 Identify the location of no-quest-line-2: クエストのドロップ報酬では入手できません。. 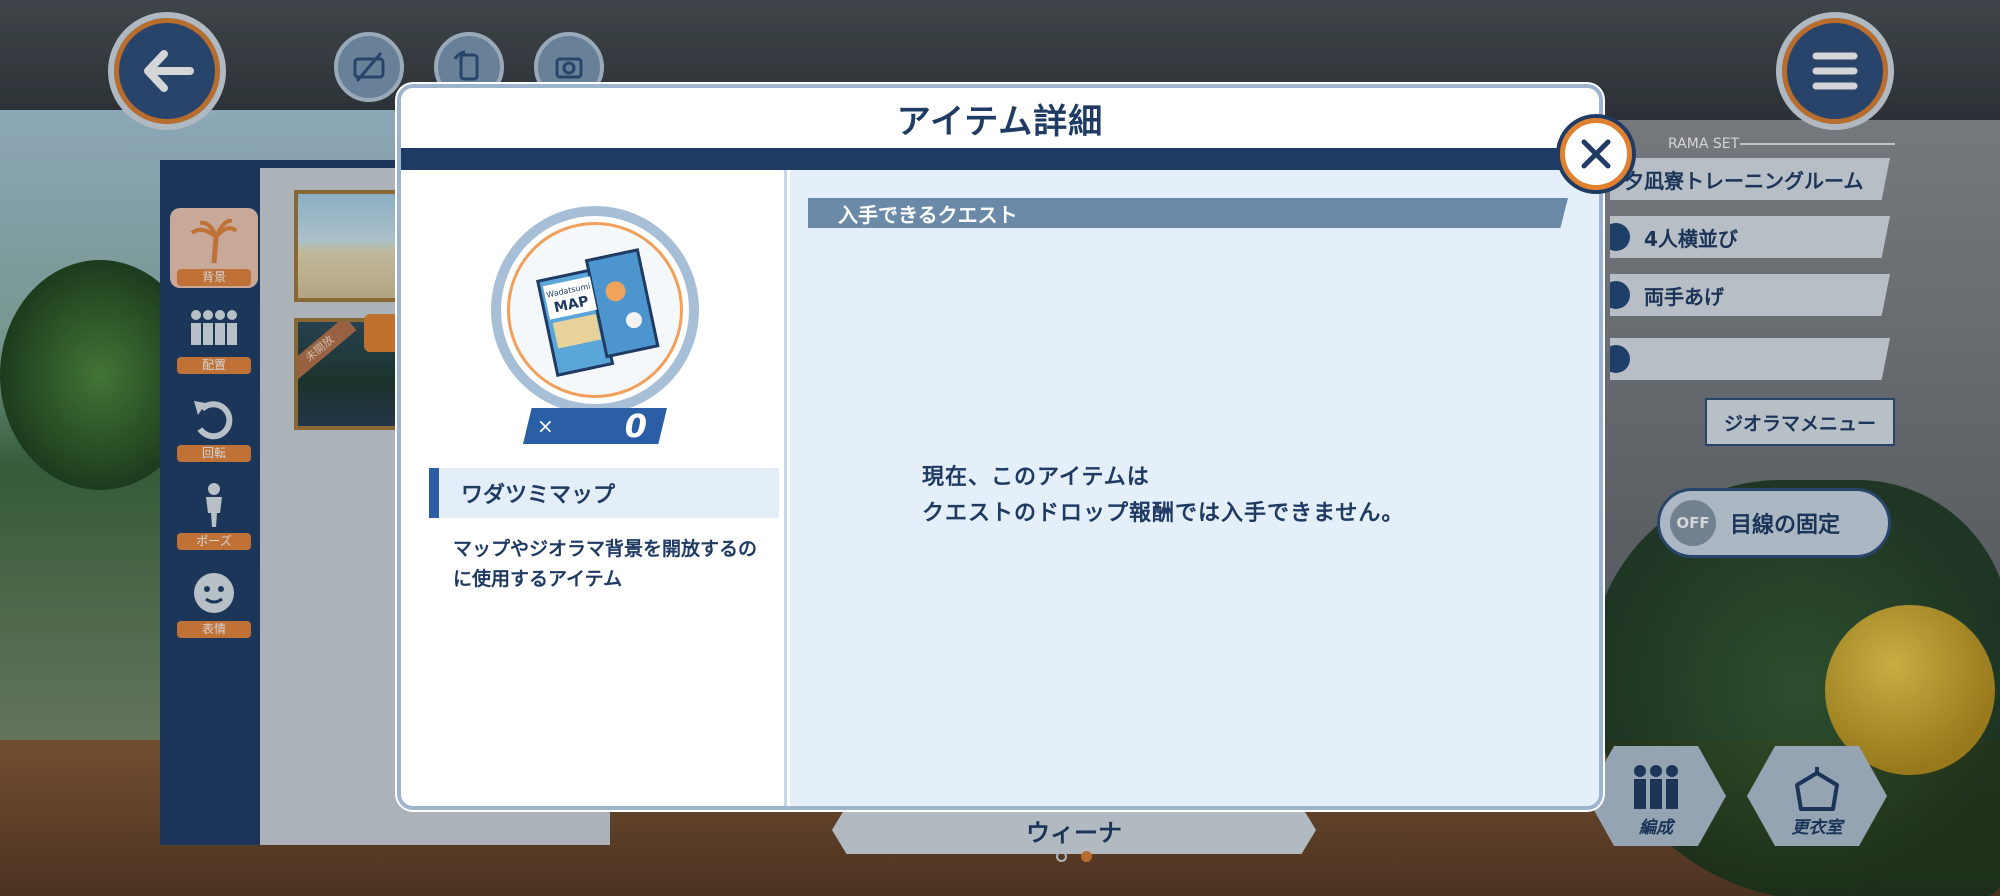
(1163, 513).